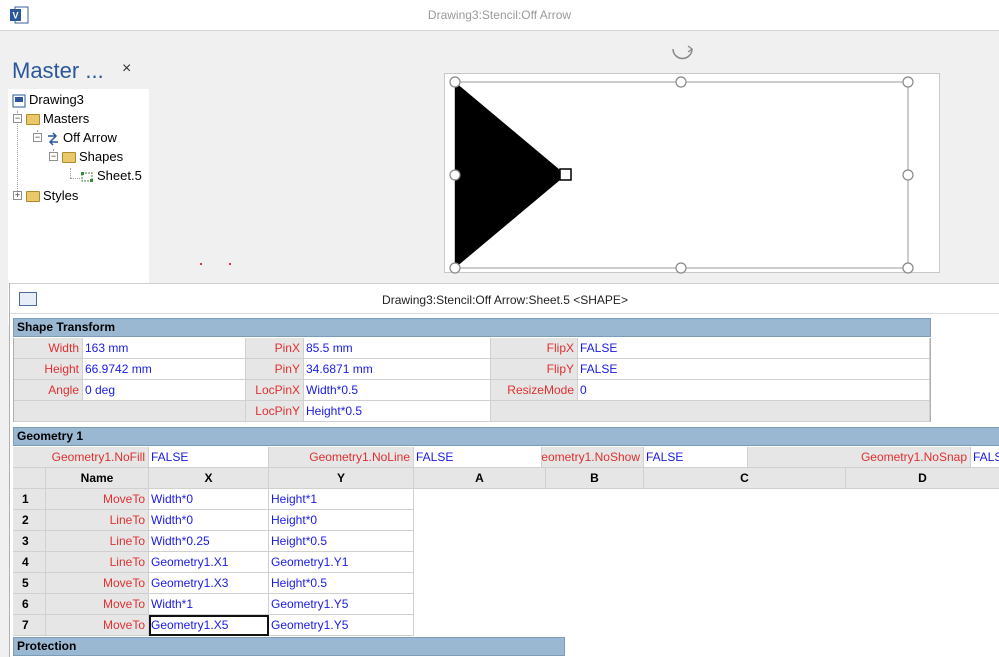  I want to click on tree-item-styles: Styles, so click(52, 195).